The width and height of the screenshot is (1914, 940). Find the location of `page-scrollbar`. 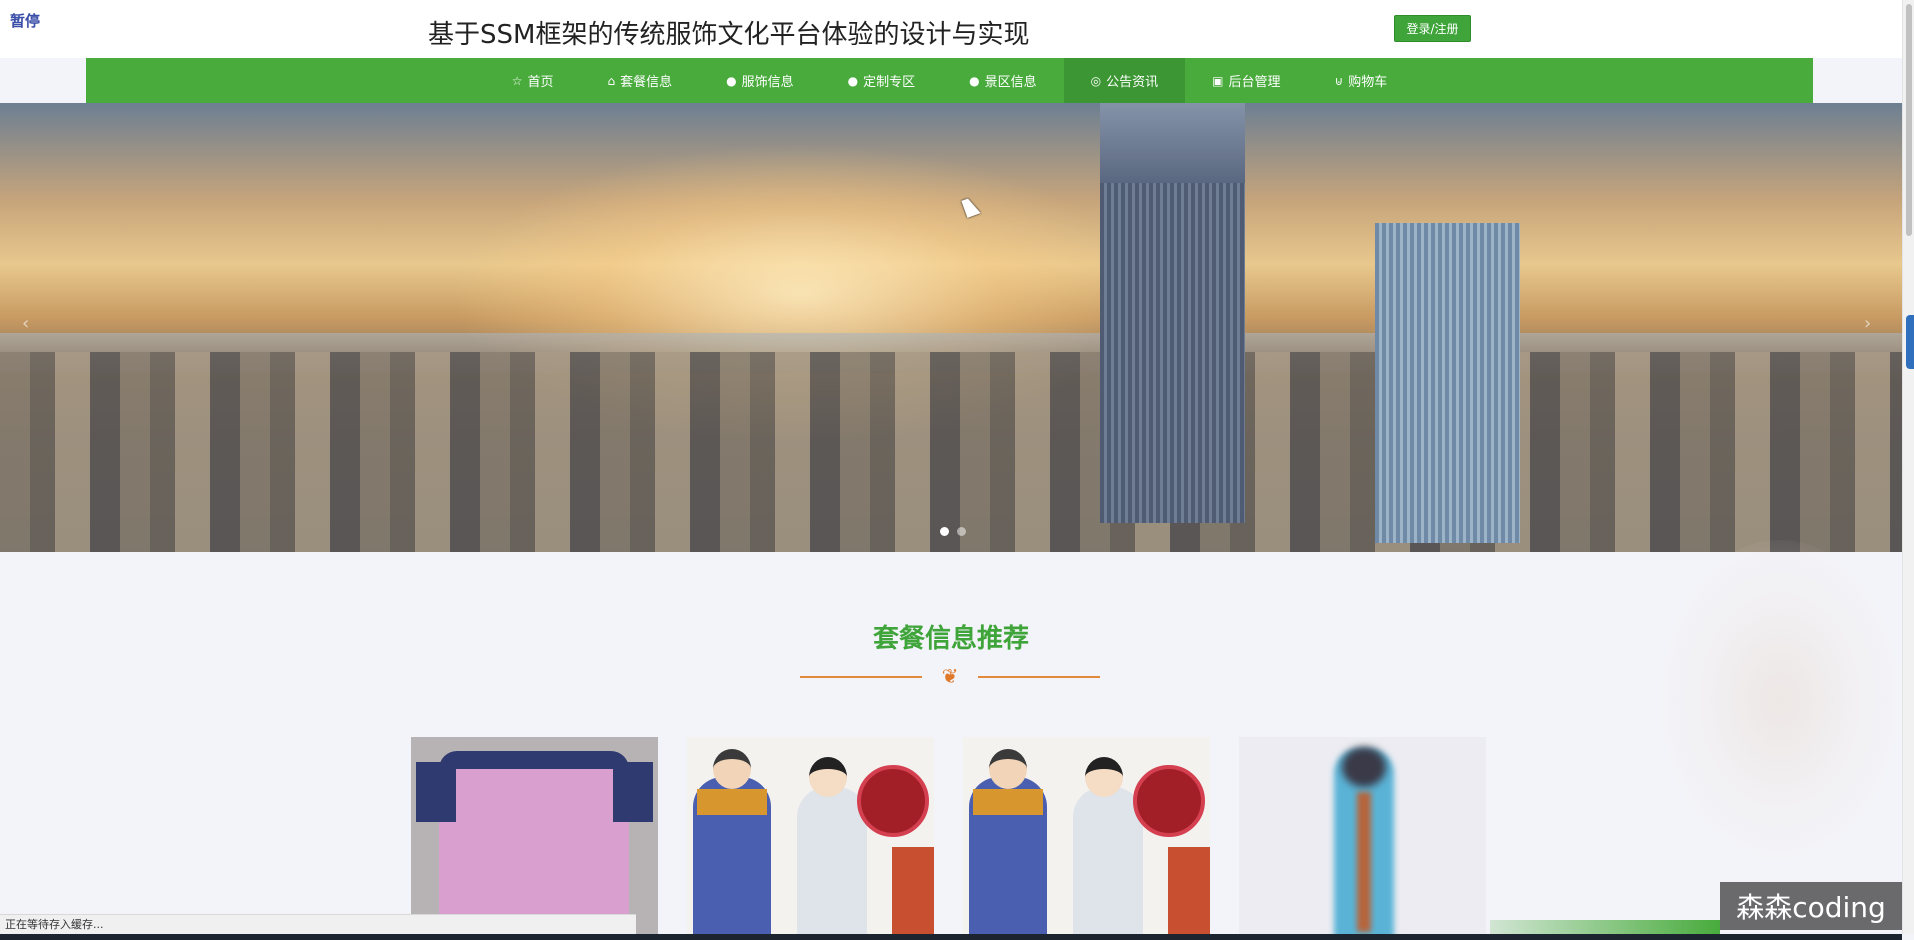

page-scrollbar is located at coordinates (1908, 467).